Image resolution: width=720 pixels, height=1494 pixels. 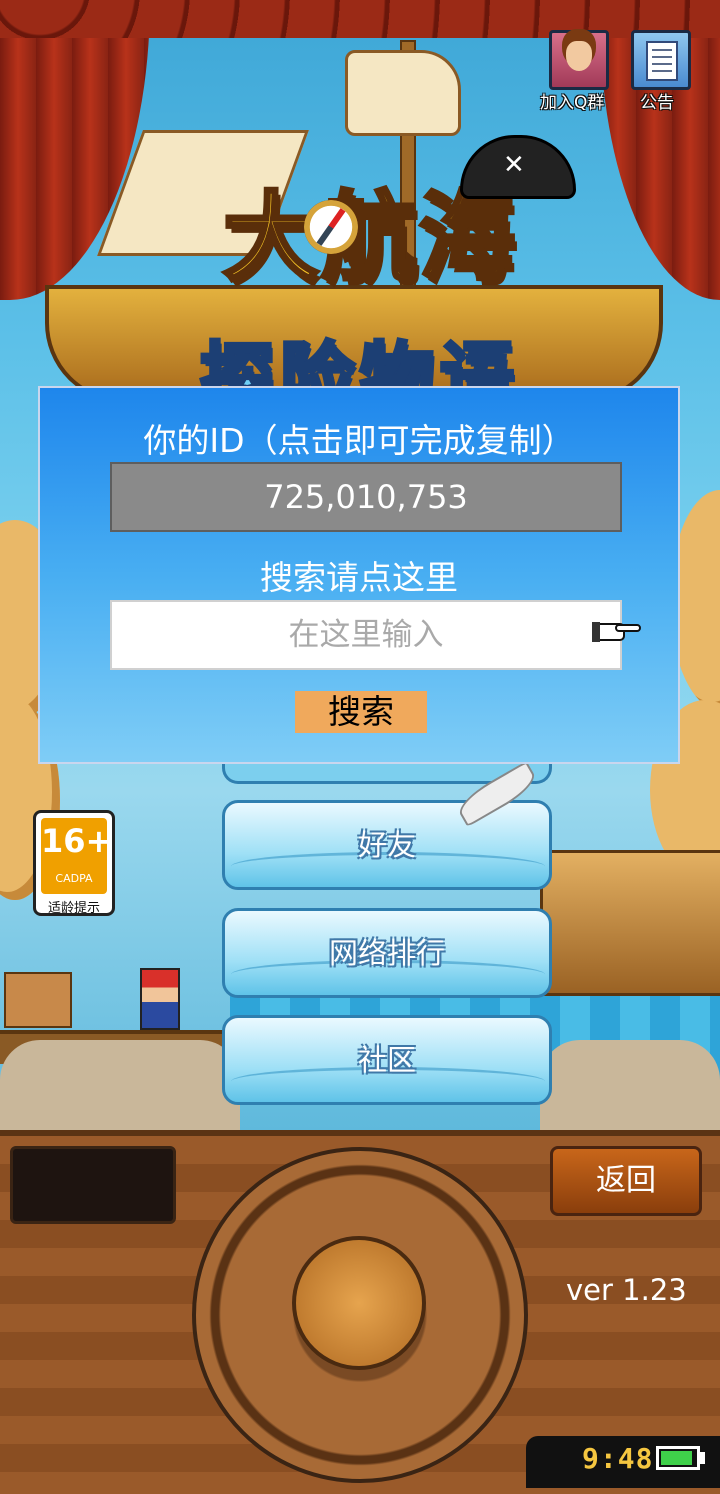 I want to click on curtain-valance, so click(x=360, y=19).